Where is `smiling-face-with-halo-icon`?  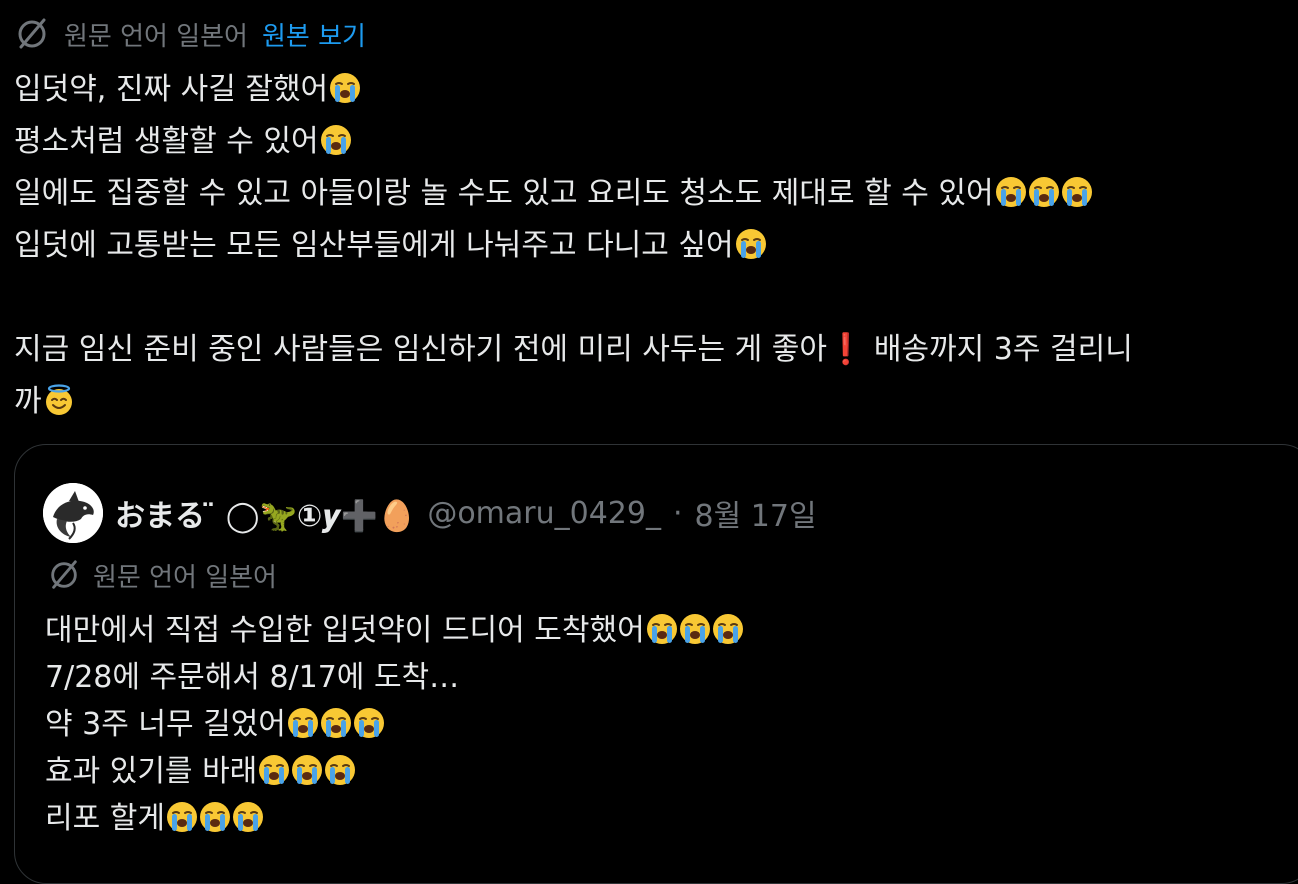
smiling-face-with-halo-icon is located at coordinates (58, 399).